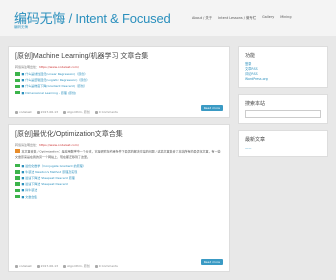 This screenshot has width=336, height=280. Describe the element at coordinates (283, 114) in the screenshot. I see `search-input` at that location.